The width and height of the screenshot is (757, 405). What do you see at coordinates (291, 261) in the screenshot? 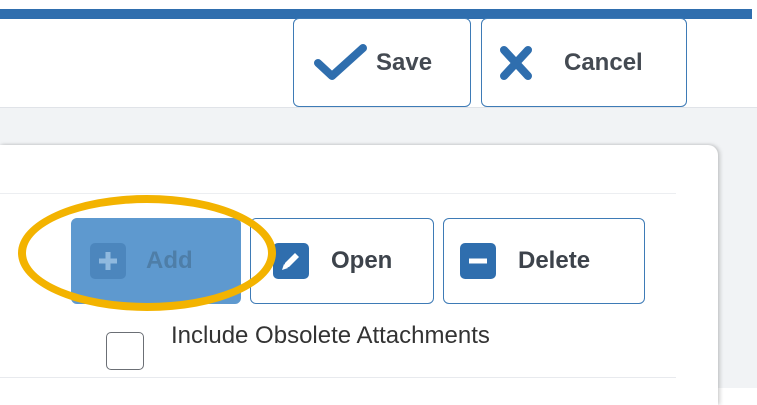
I see `pencil-icon` at bounding box center [291, 261].